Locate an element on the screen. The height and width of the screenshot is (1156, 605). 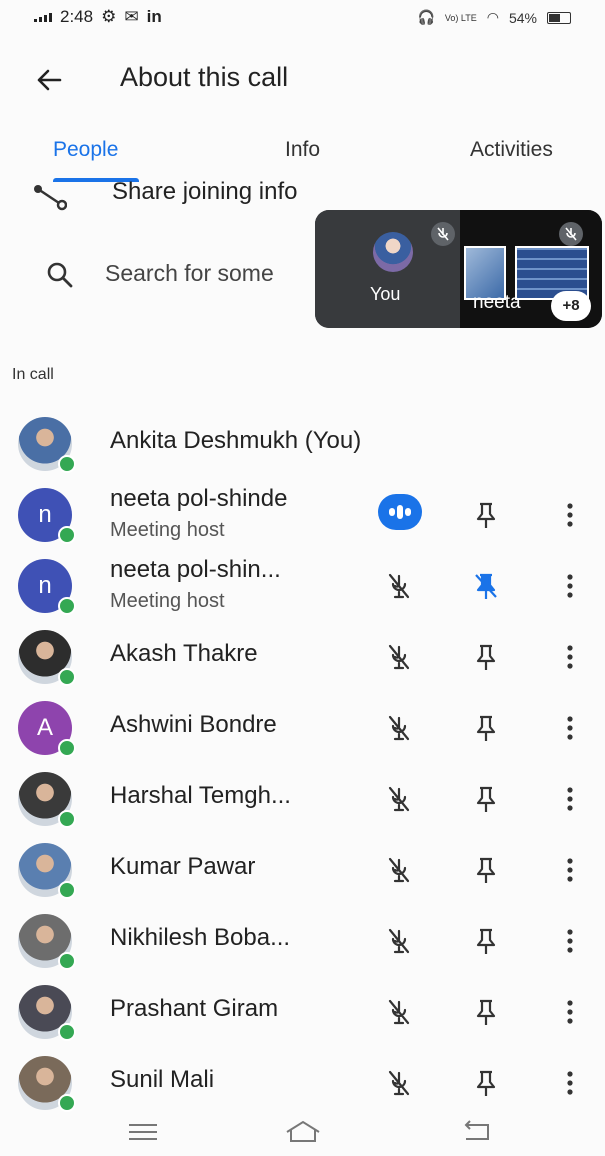
nav-recent-button is located at coordinates (143, 1131).